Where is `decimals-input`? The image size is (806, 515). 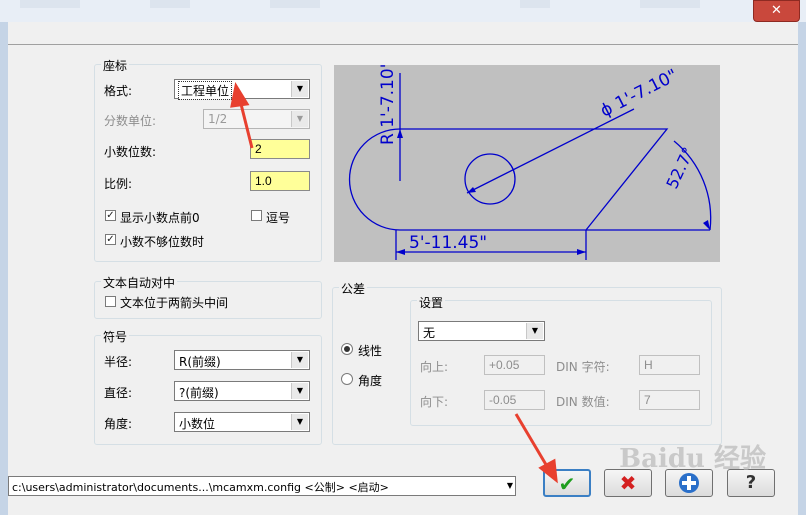
decimals-input is located at coordinates (280, 149).